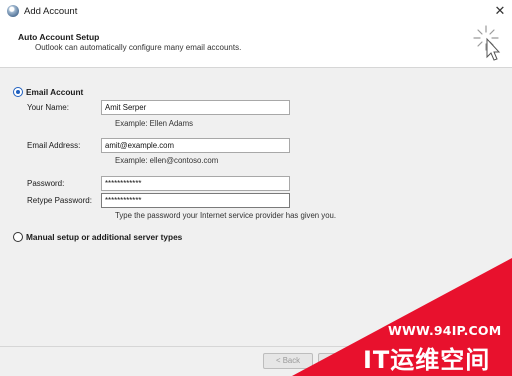 This screenshot has width=512, height=376. What do you see at coordinates (54, 92) in the screenshot?
I see `email-account-label: Email Account` at bounding box center [54, 92].